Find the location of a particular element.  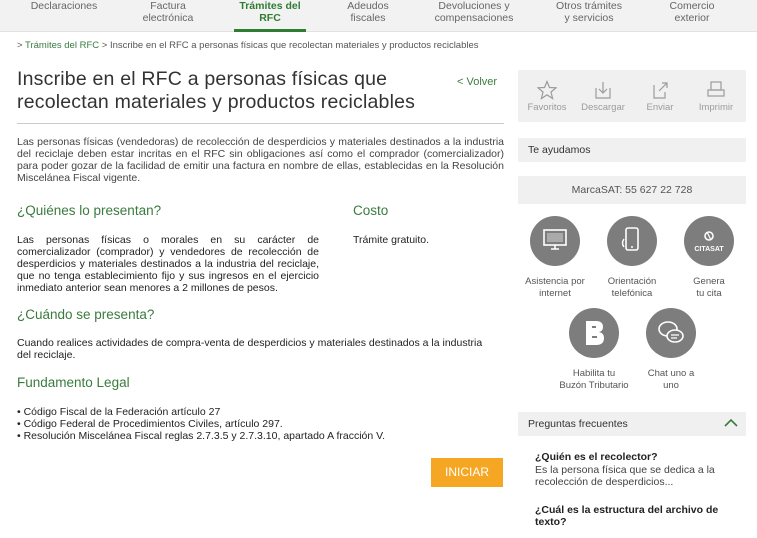

nav-devoluciones: Devoluciones y compensaciones is located at coordinates (474, 16).